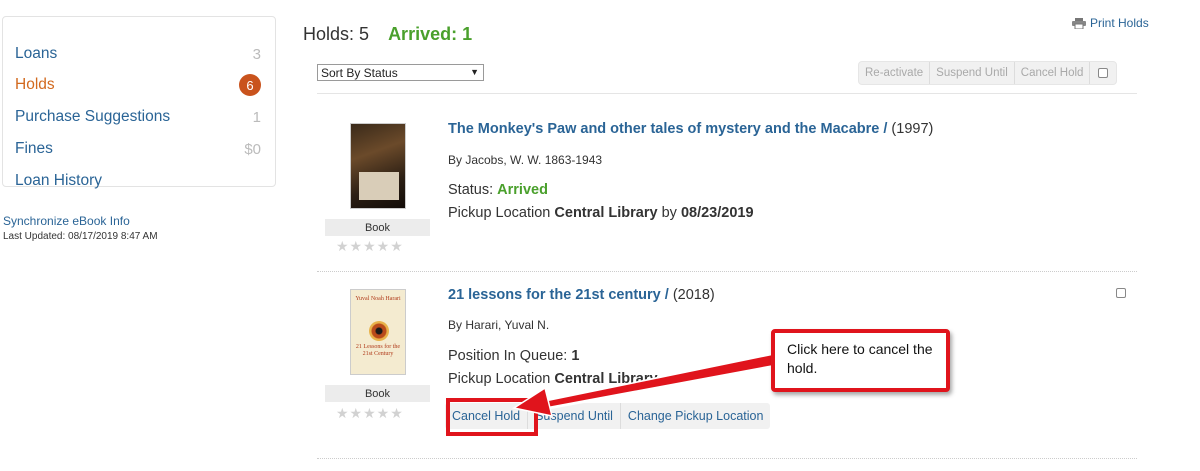 This screenshot has height=471, width=1200. Describe the element at coordinates (359, 72) in the screenshot. I see `sort-select-value: Sort By Status` at that location.